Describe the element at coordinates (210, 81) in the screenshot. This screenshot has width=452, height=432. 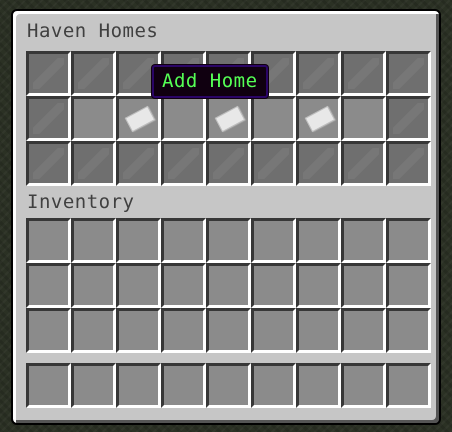
I see `add-home-tooltip: Add Home` at that location.